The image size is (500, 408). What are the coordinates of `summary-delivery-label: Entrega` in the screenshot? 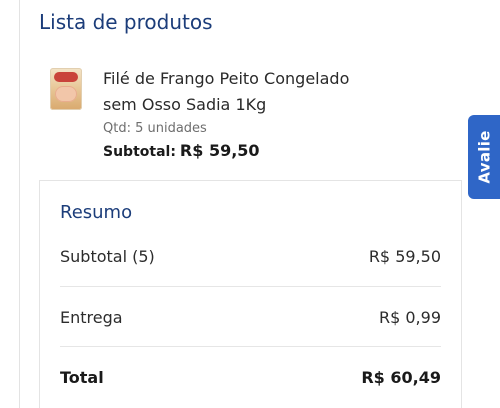 It's located at (91, 317).